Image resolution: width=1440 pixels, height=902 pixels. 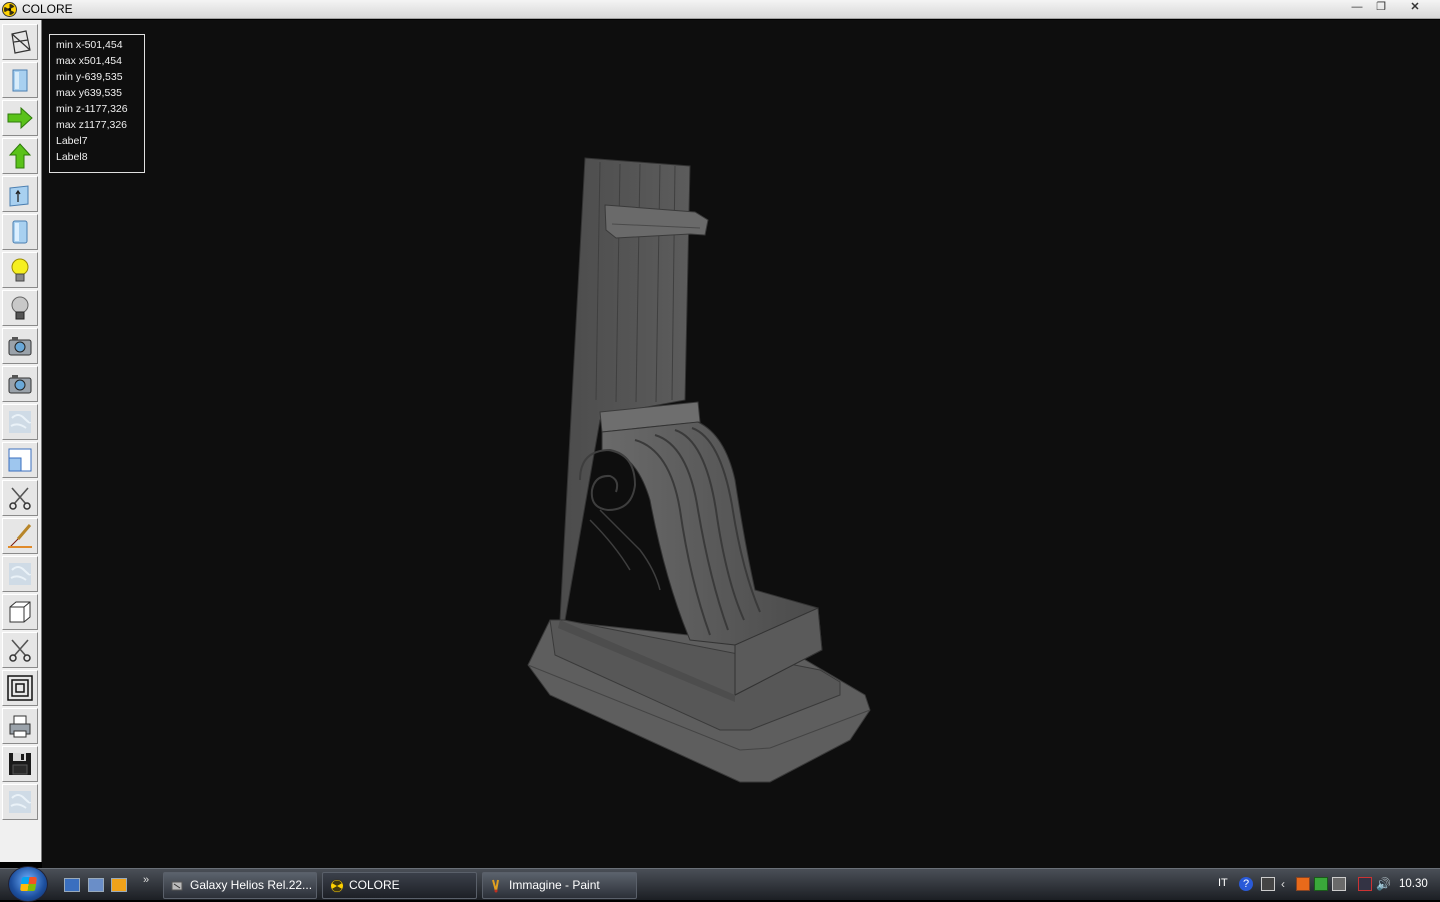 I want to click on solid-view-button, so click(x=20, y=80).